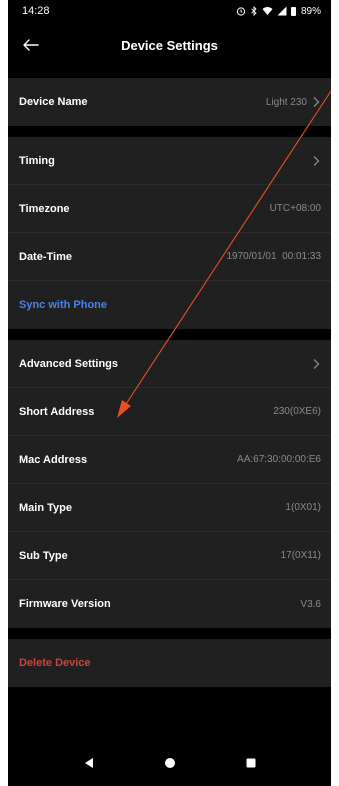 The height and width of the screenshot is (786, 339). I want to click on back-triangle-icon, so click(88, 763).